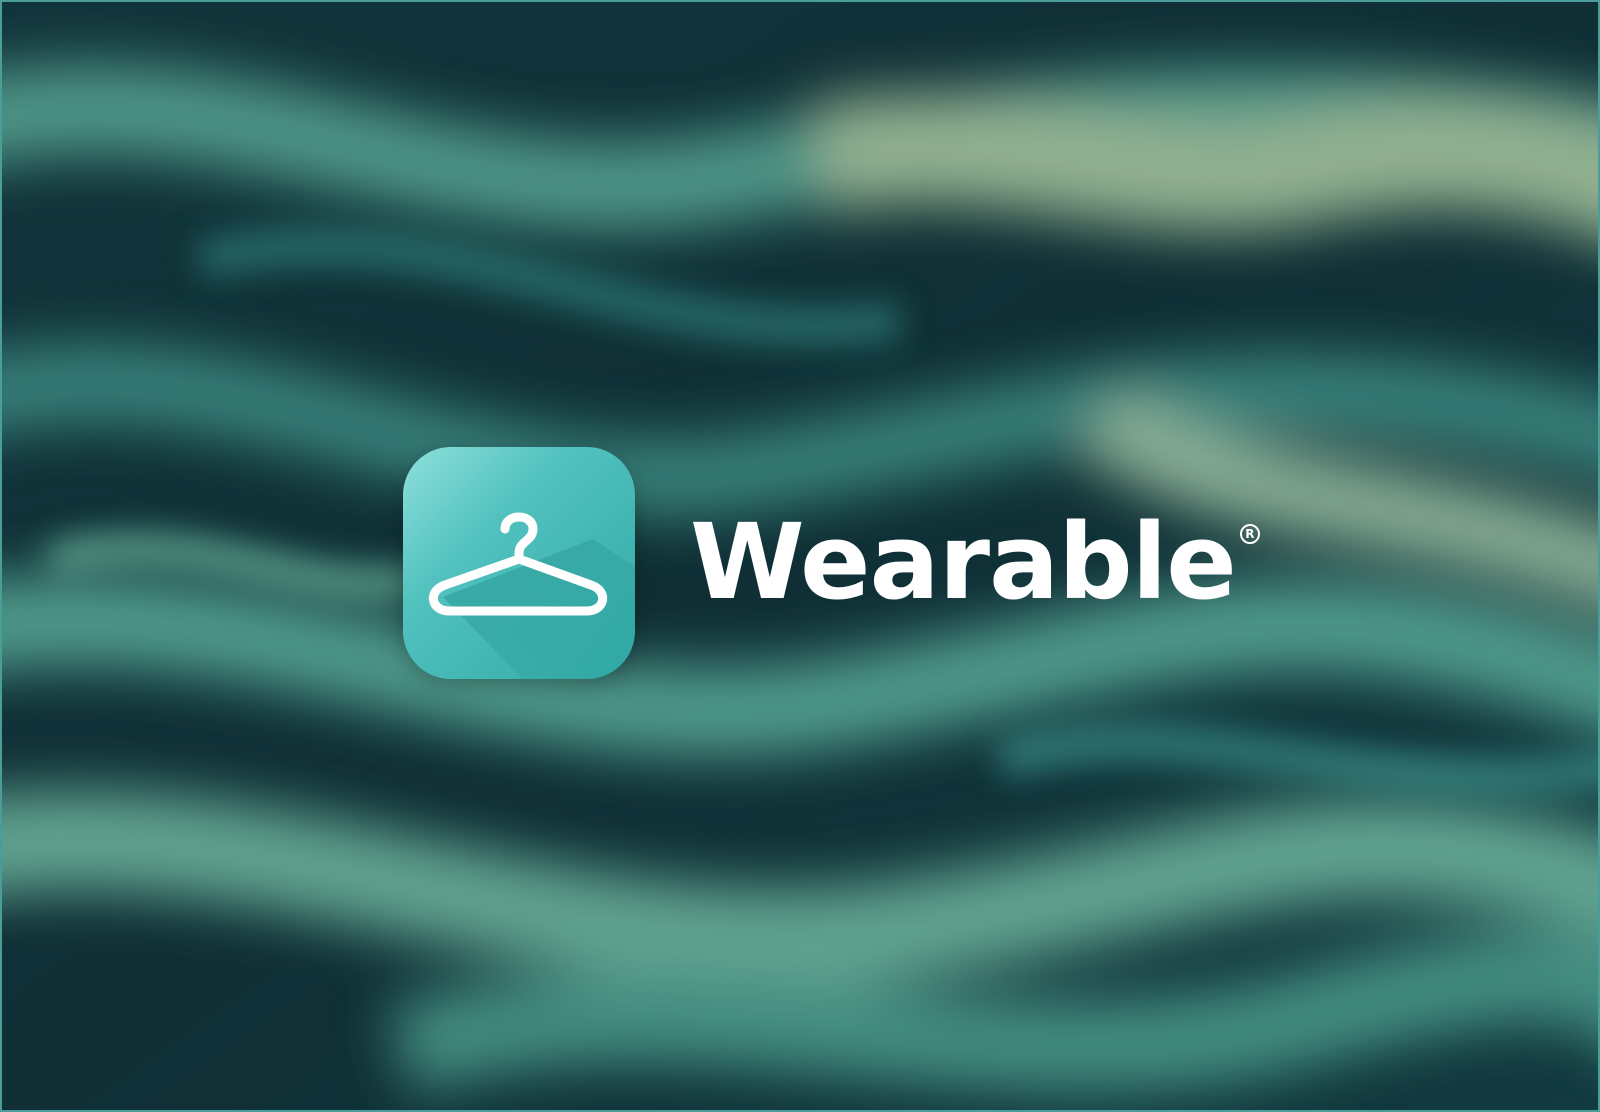 Image resolution: width=1600 pixels, height=1112 pixels. I want to click on brand-wordmark: Wearable R, so click(975, 570).